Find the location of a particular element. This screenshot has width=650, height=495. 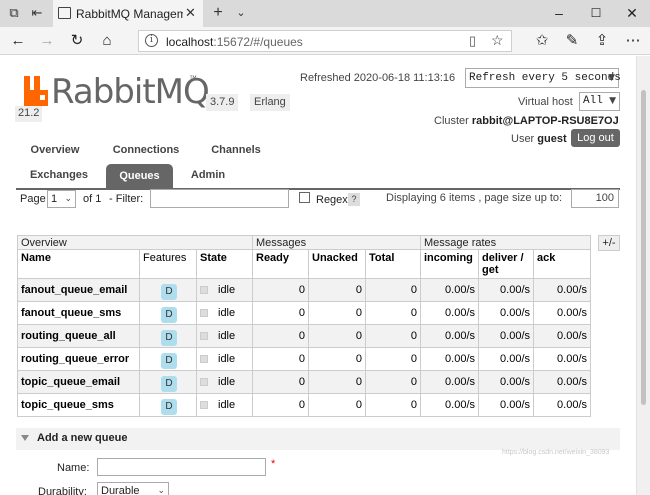

back-icon: ← is located at coordinates (18, 41).